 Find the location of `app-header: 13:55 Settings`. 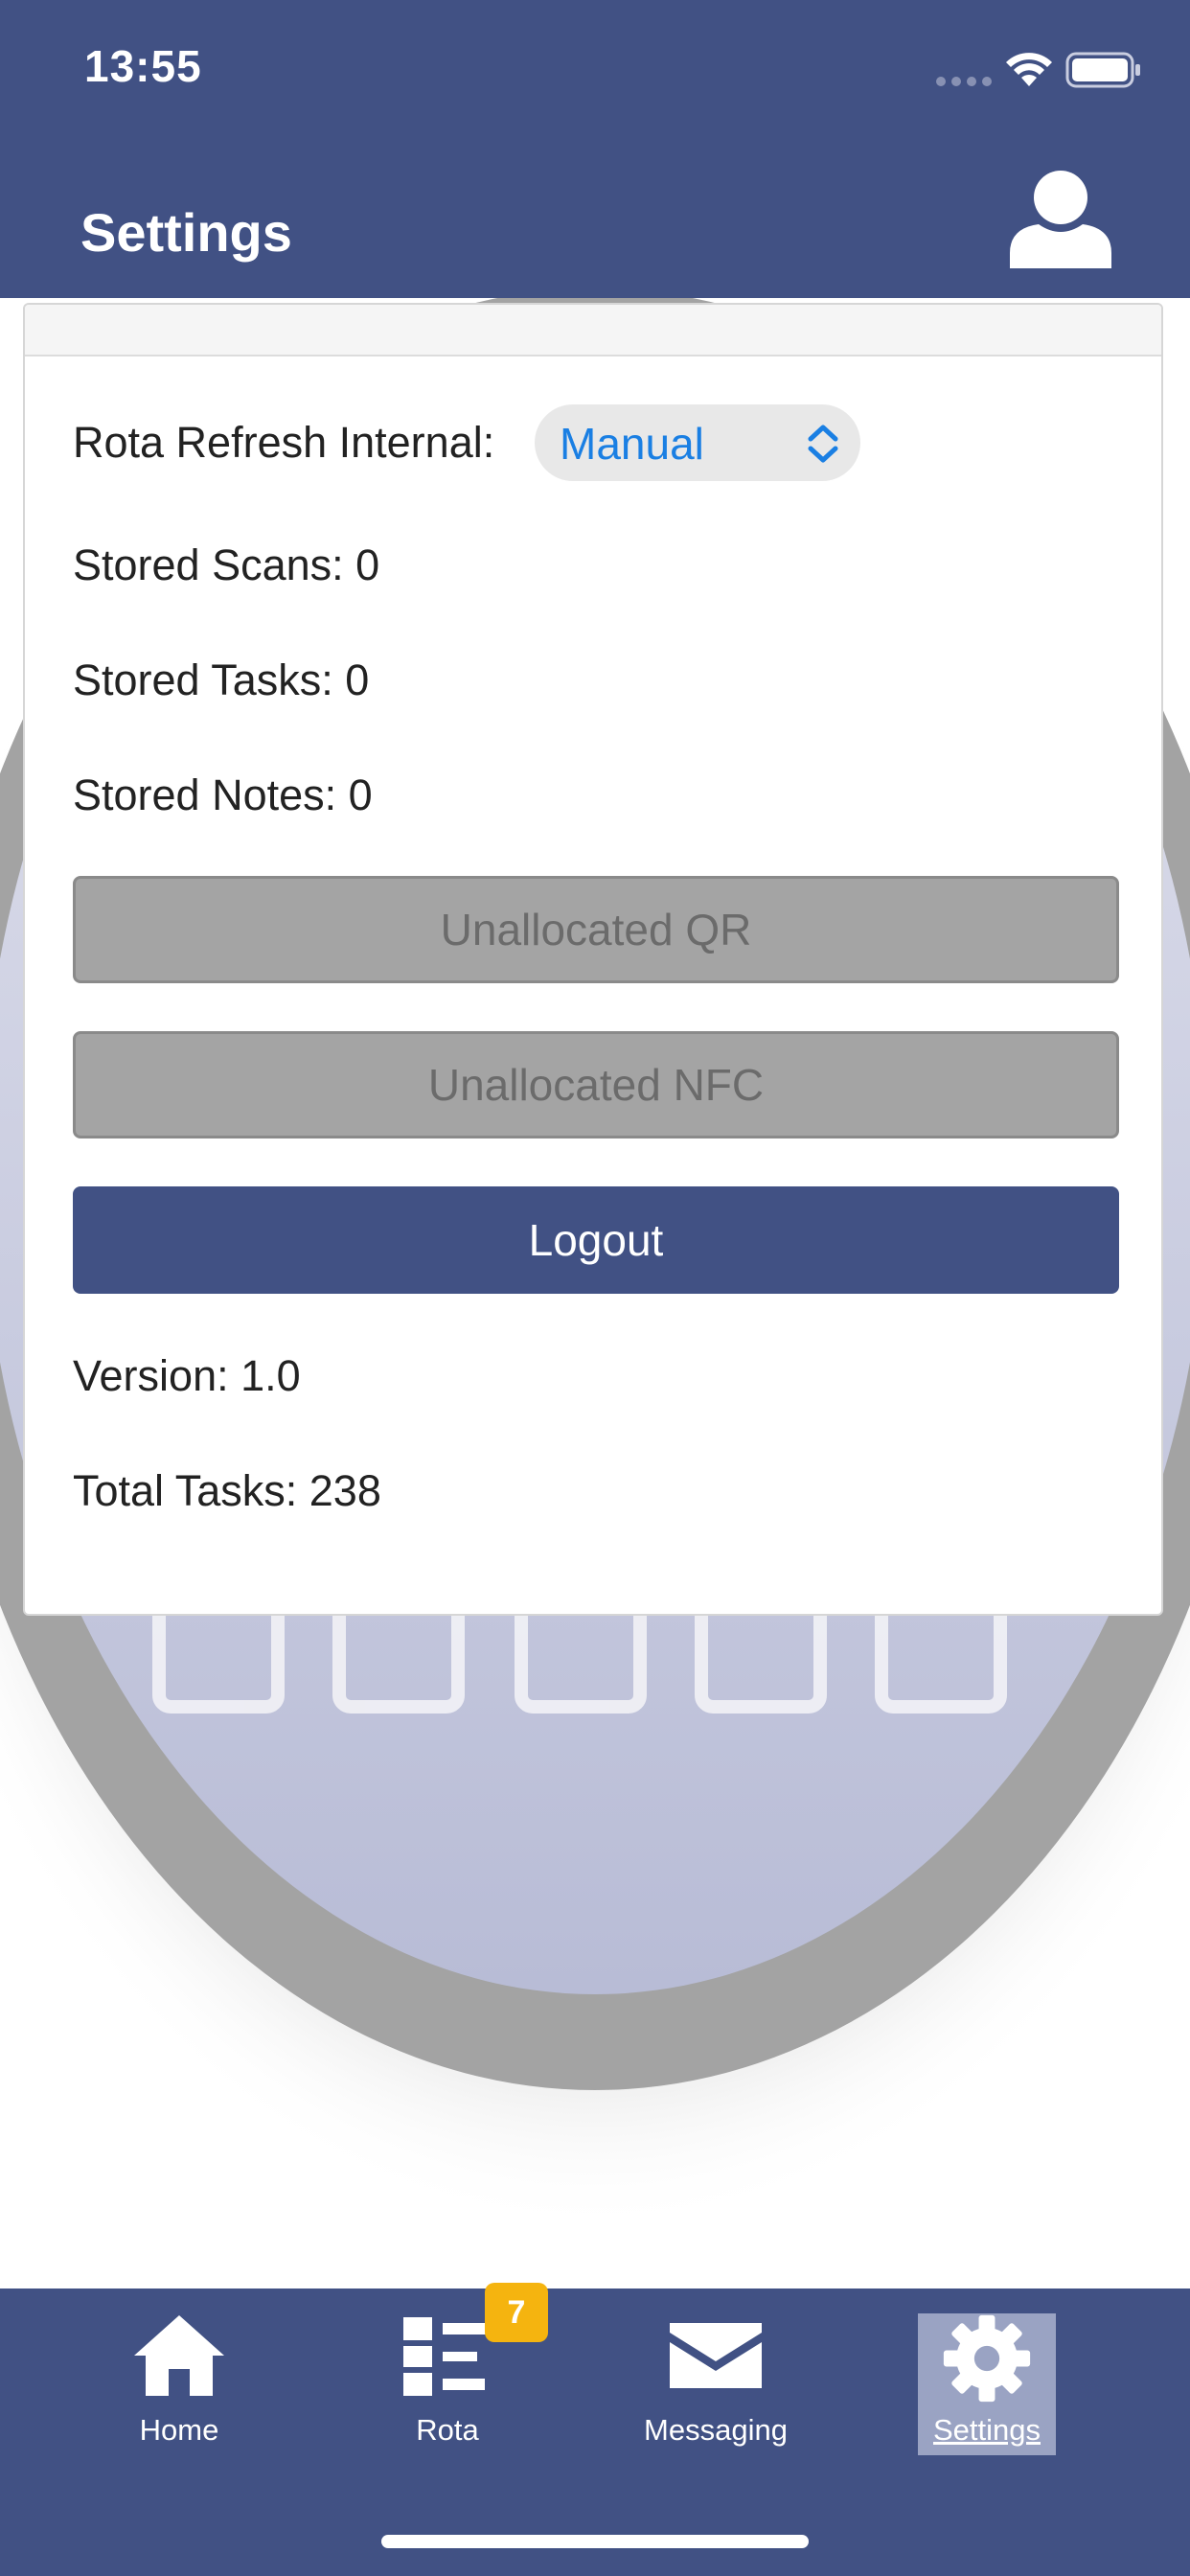

app-header: 13:55 Settings is located at coordinates (595, 149).